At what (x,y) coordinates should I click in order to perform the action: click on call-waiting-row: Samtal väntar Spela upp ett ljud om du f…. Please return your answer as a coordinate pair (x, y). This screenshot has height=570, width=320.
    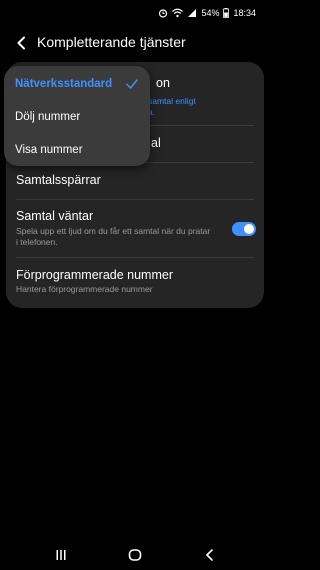
    Looking at the image, I should click on (115, 228).